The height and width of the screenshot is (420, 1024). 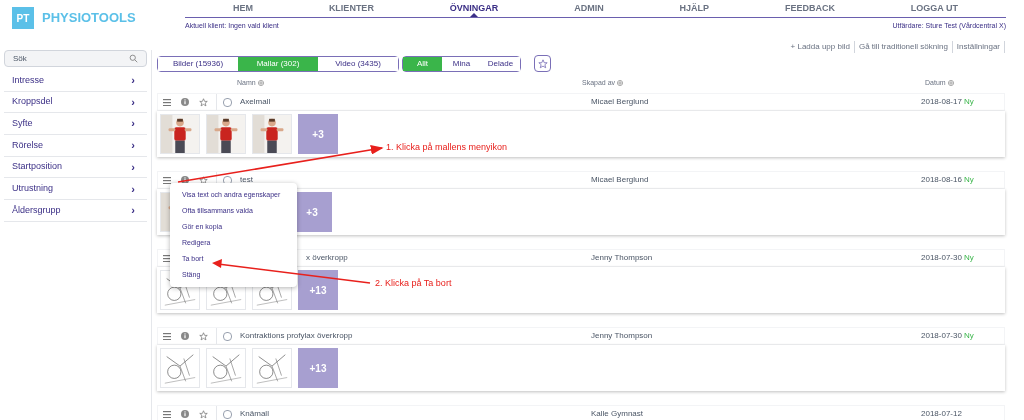 I want to click on nav-tab: KLIENTER, so click(x=351, y=8).